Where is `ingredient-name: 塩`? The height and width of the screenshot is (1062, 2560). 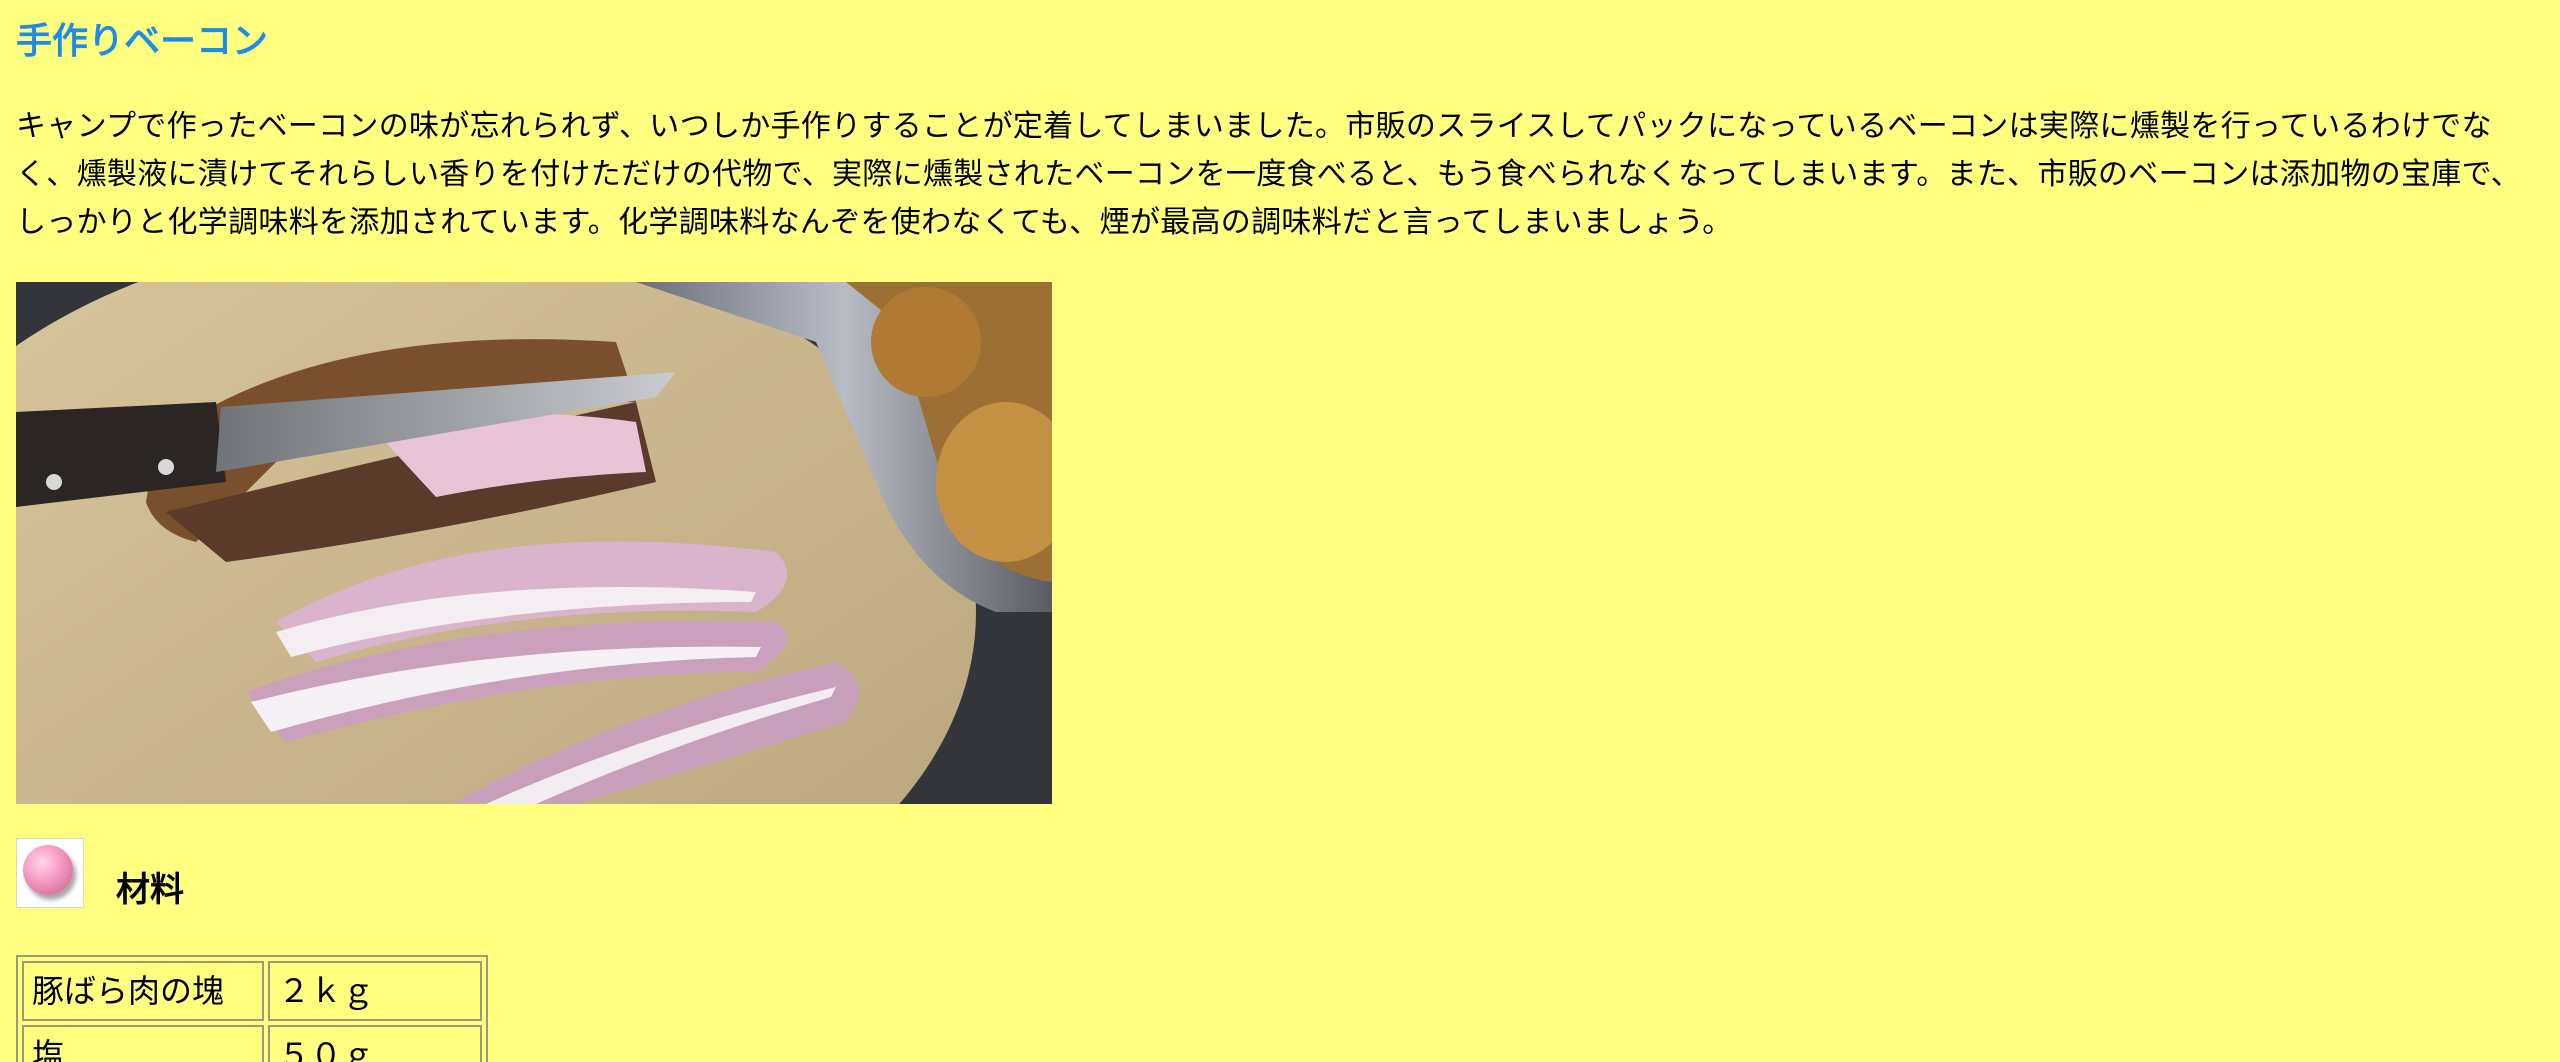
ingredient-name: 塩 is located at coordinates (143, 1043).